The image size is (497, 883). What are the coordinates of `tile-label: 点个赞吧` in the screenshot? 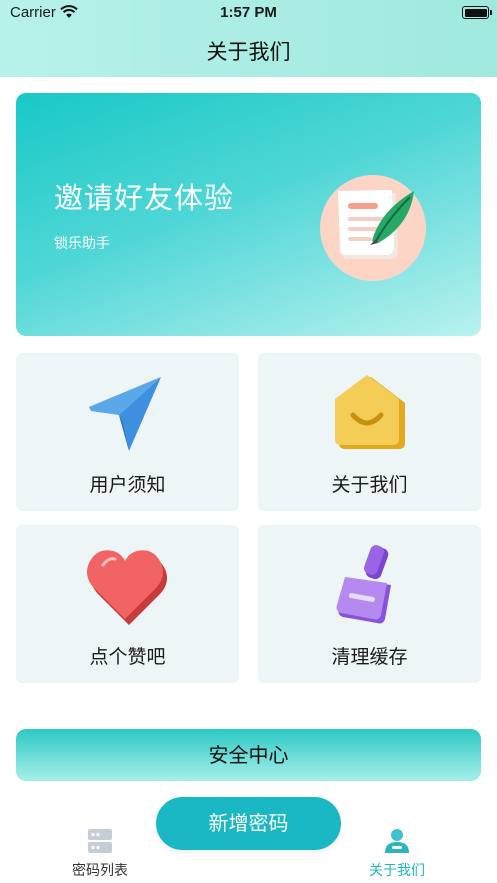 It's located at (127, 657).